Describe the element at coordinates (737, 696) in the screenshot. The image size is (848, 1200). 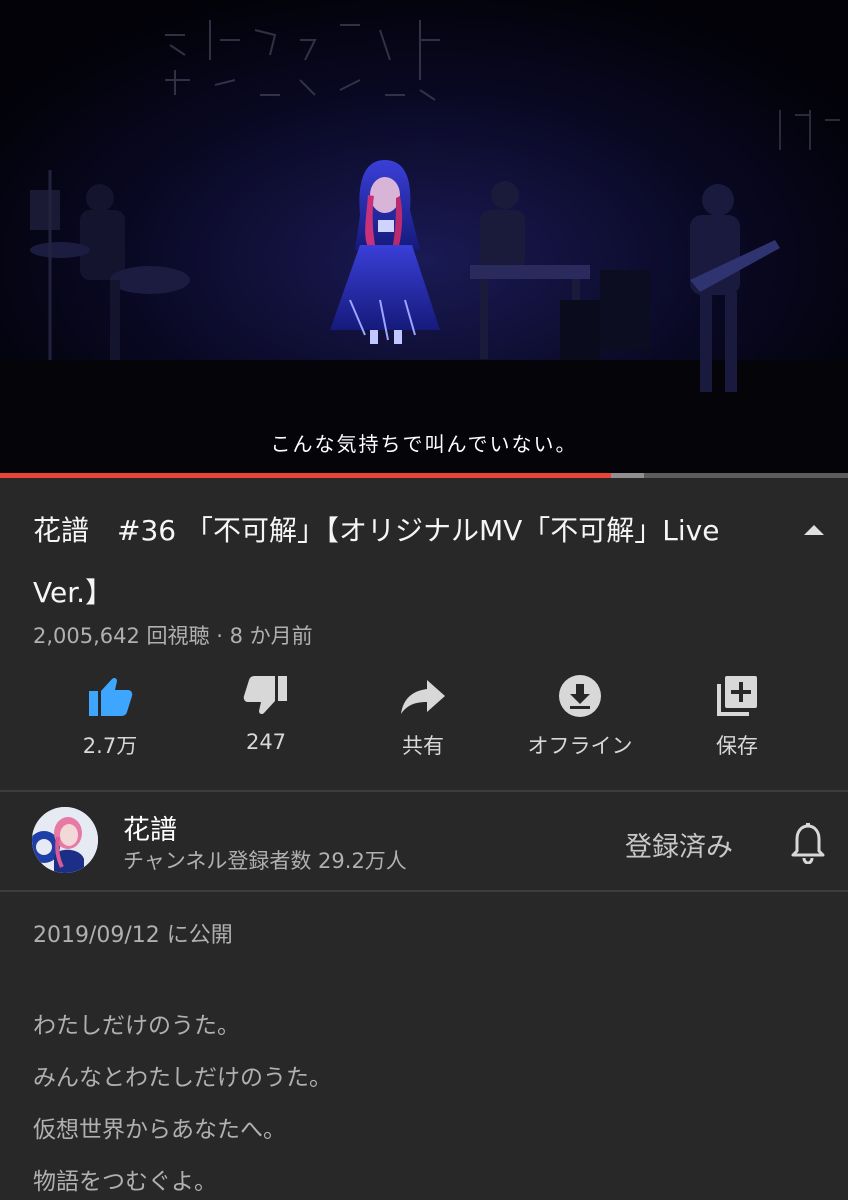
I see `save-playlist-icon` at that location.